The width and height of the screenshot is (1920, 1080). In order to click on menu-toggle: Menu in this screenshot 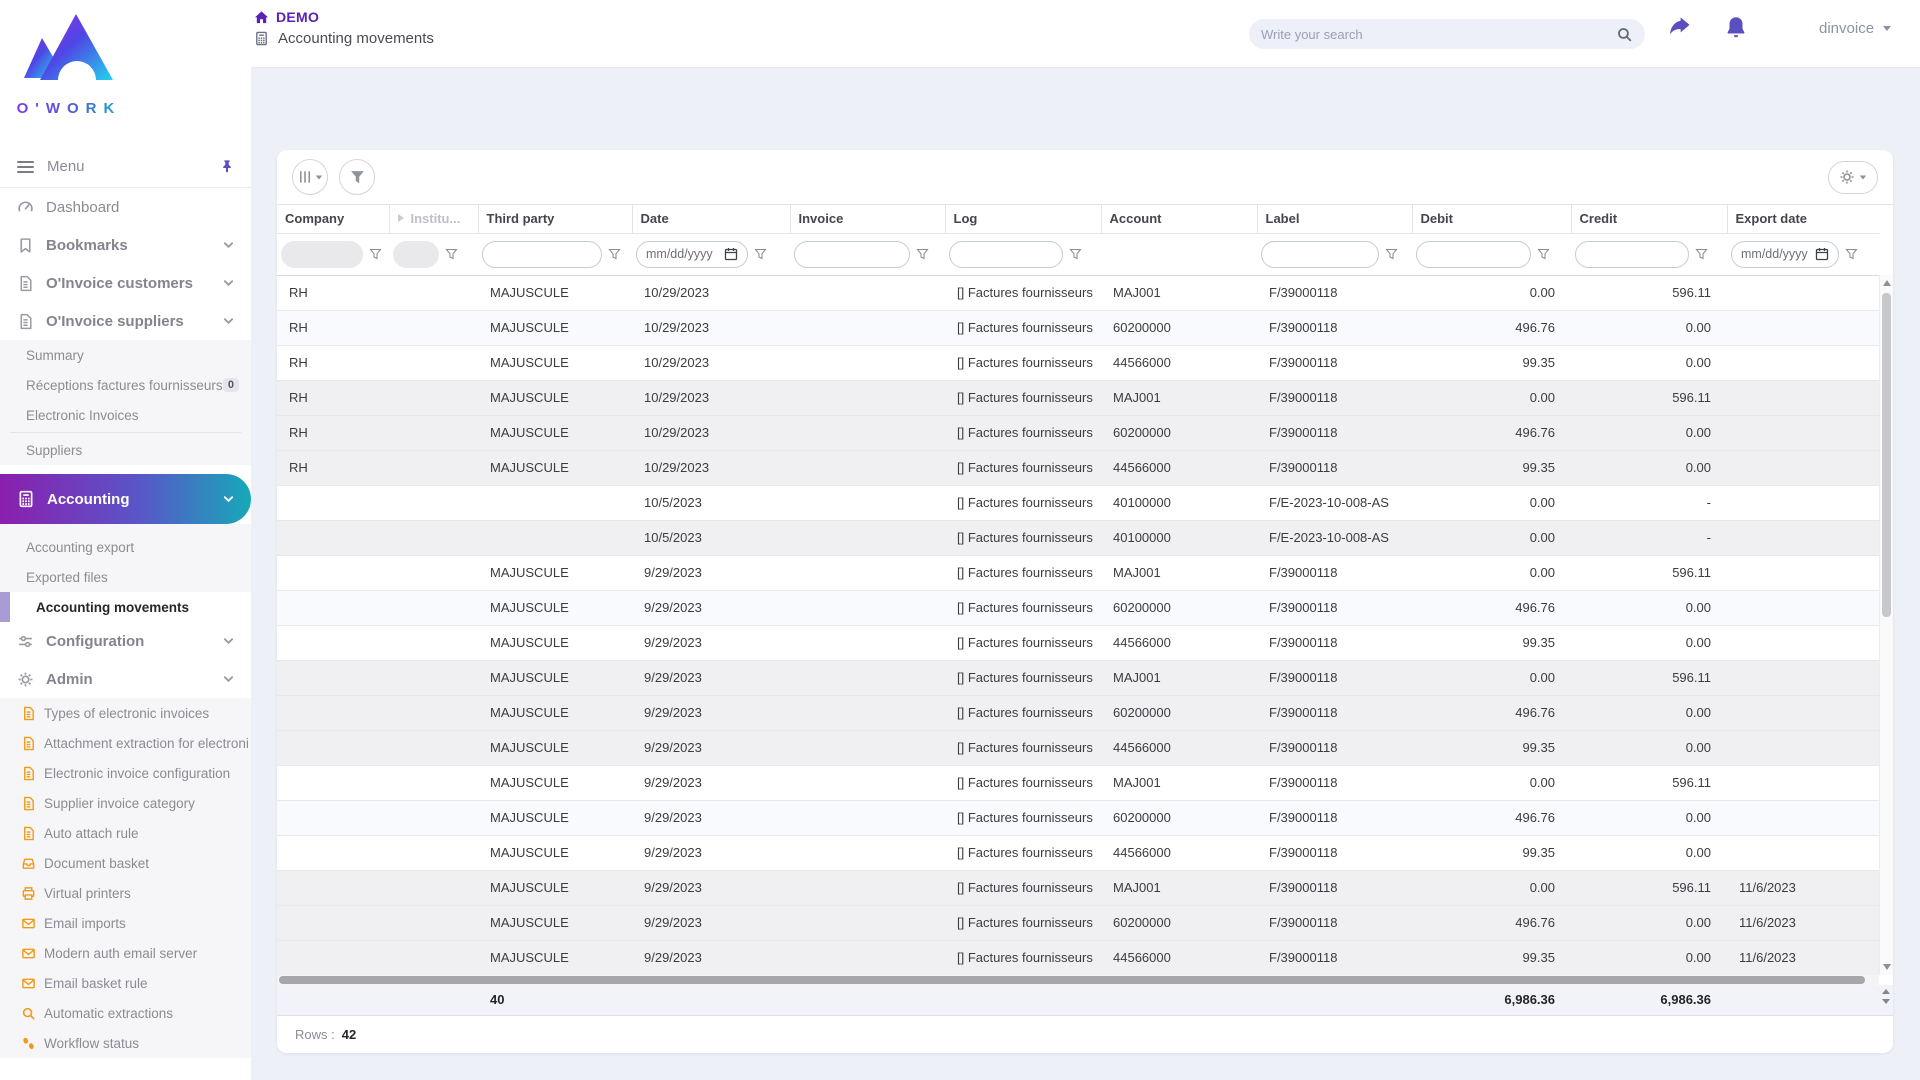, I will do `click(125, 167)`.